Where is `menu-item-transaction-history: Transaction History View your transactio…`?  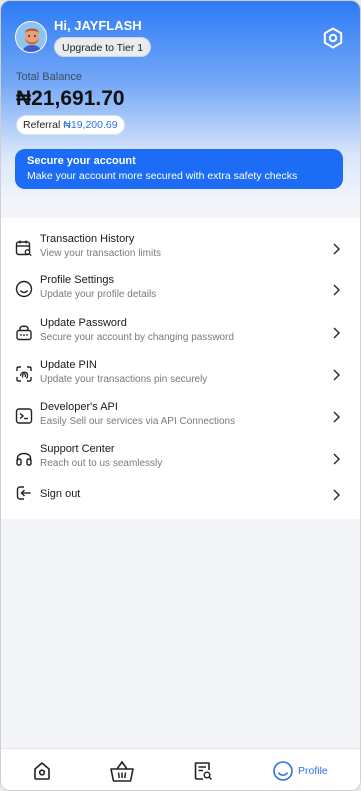
menu-item-transaction-history: Transaction History View your transactio… is located at coordinates (180, 249).